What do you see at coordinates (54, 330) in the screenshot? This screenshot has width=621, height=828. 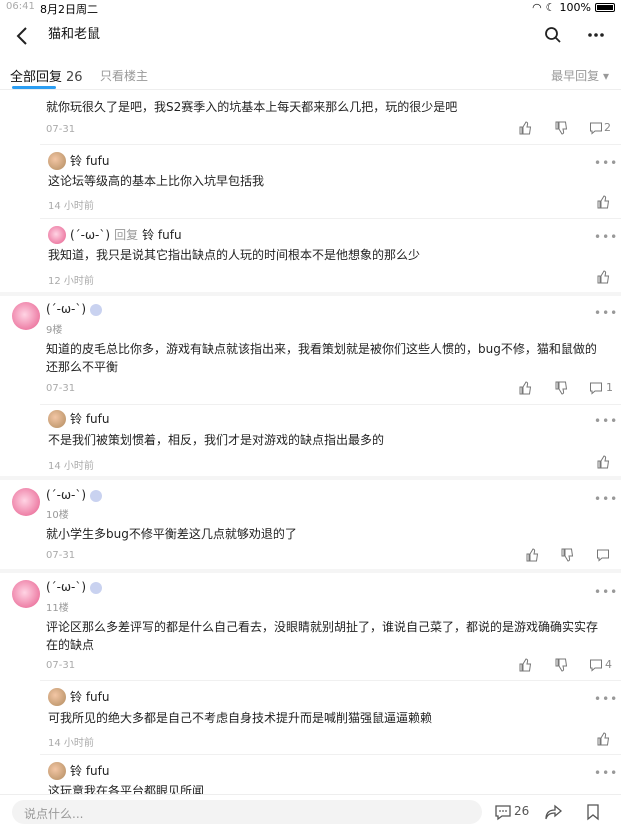 I see `floor-number: 9楼` at bounding box center [54, 330].